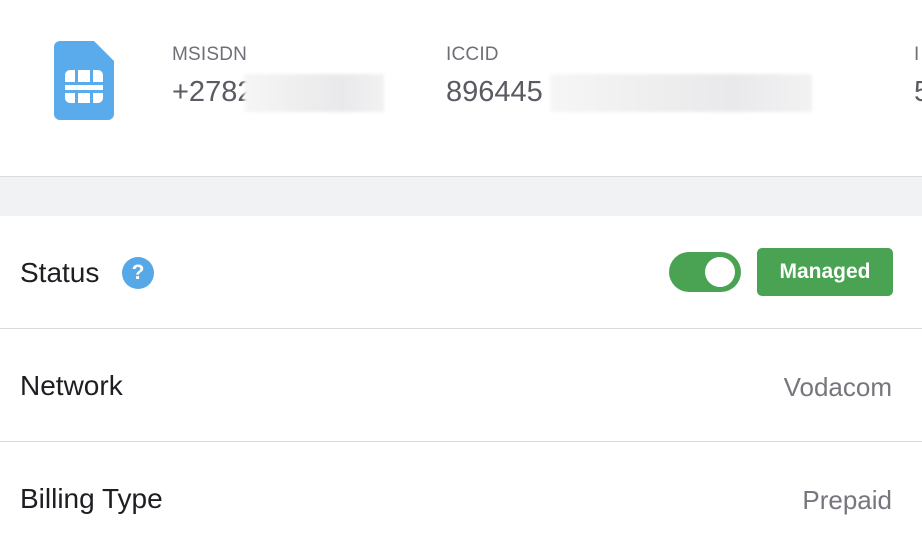 This screenshot has height=554, width=922. What do you see at coordinates (60, 272) in the screenshot?
I see `status-label: Status` at bounding box center [60, 272].